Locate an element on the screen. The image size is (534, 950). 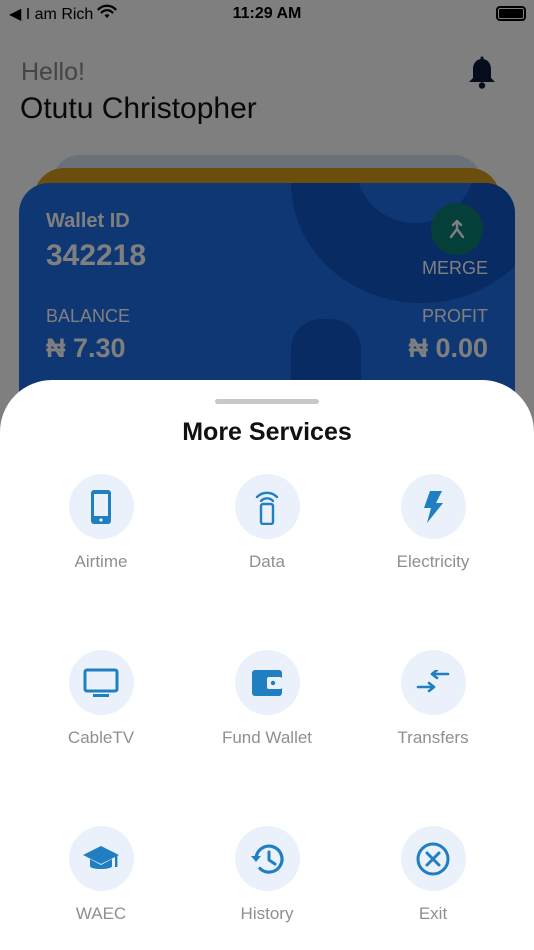
service-label: Airtime is located at coordinates (101, 561).